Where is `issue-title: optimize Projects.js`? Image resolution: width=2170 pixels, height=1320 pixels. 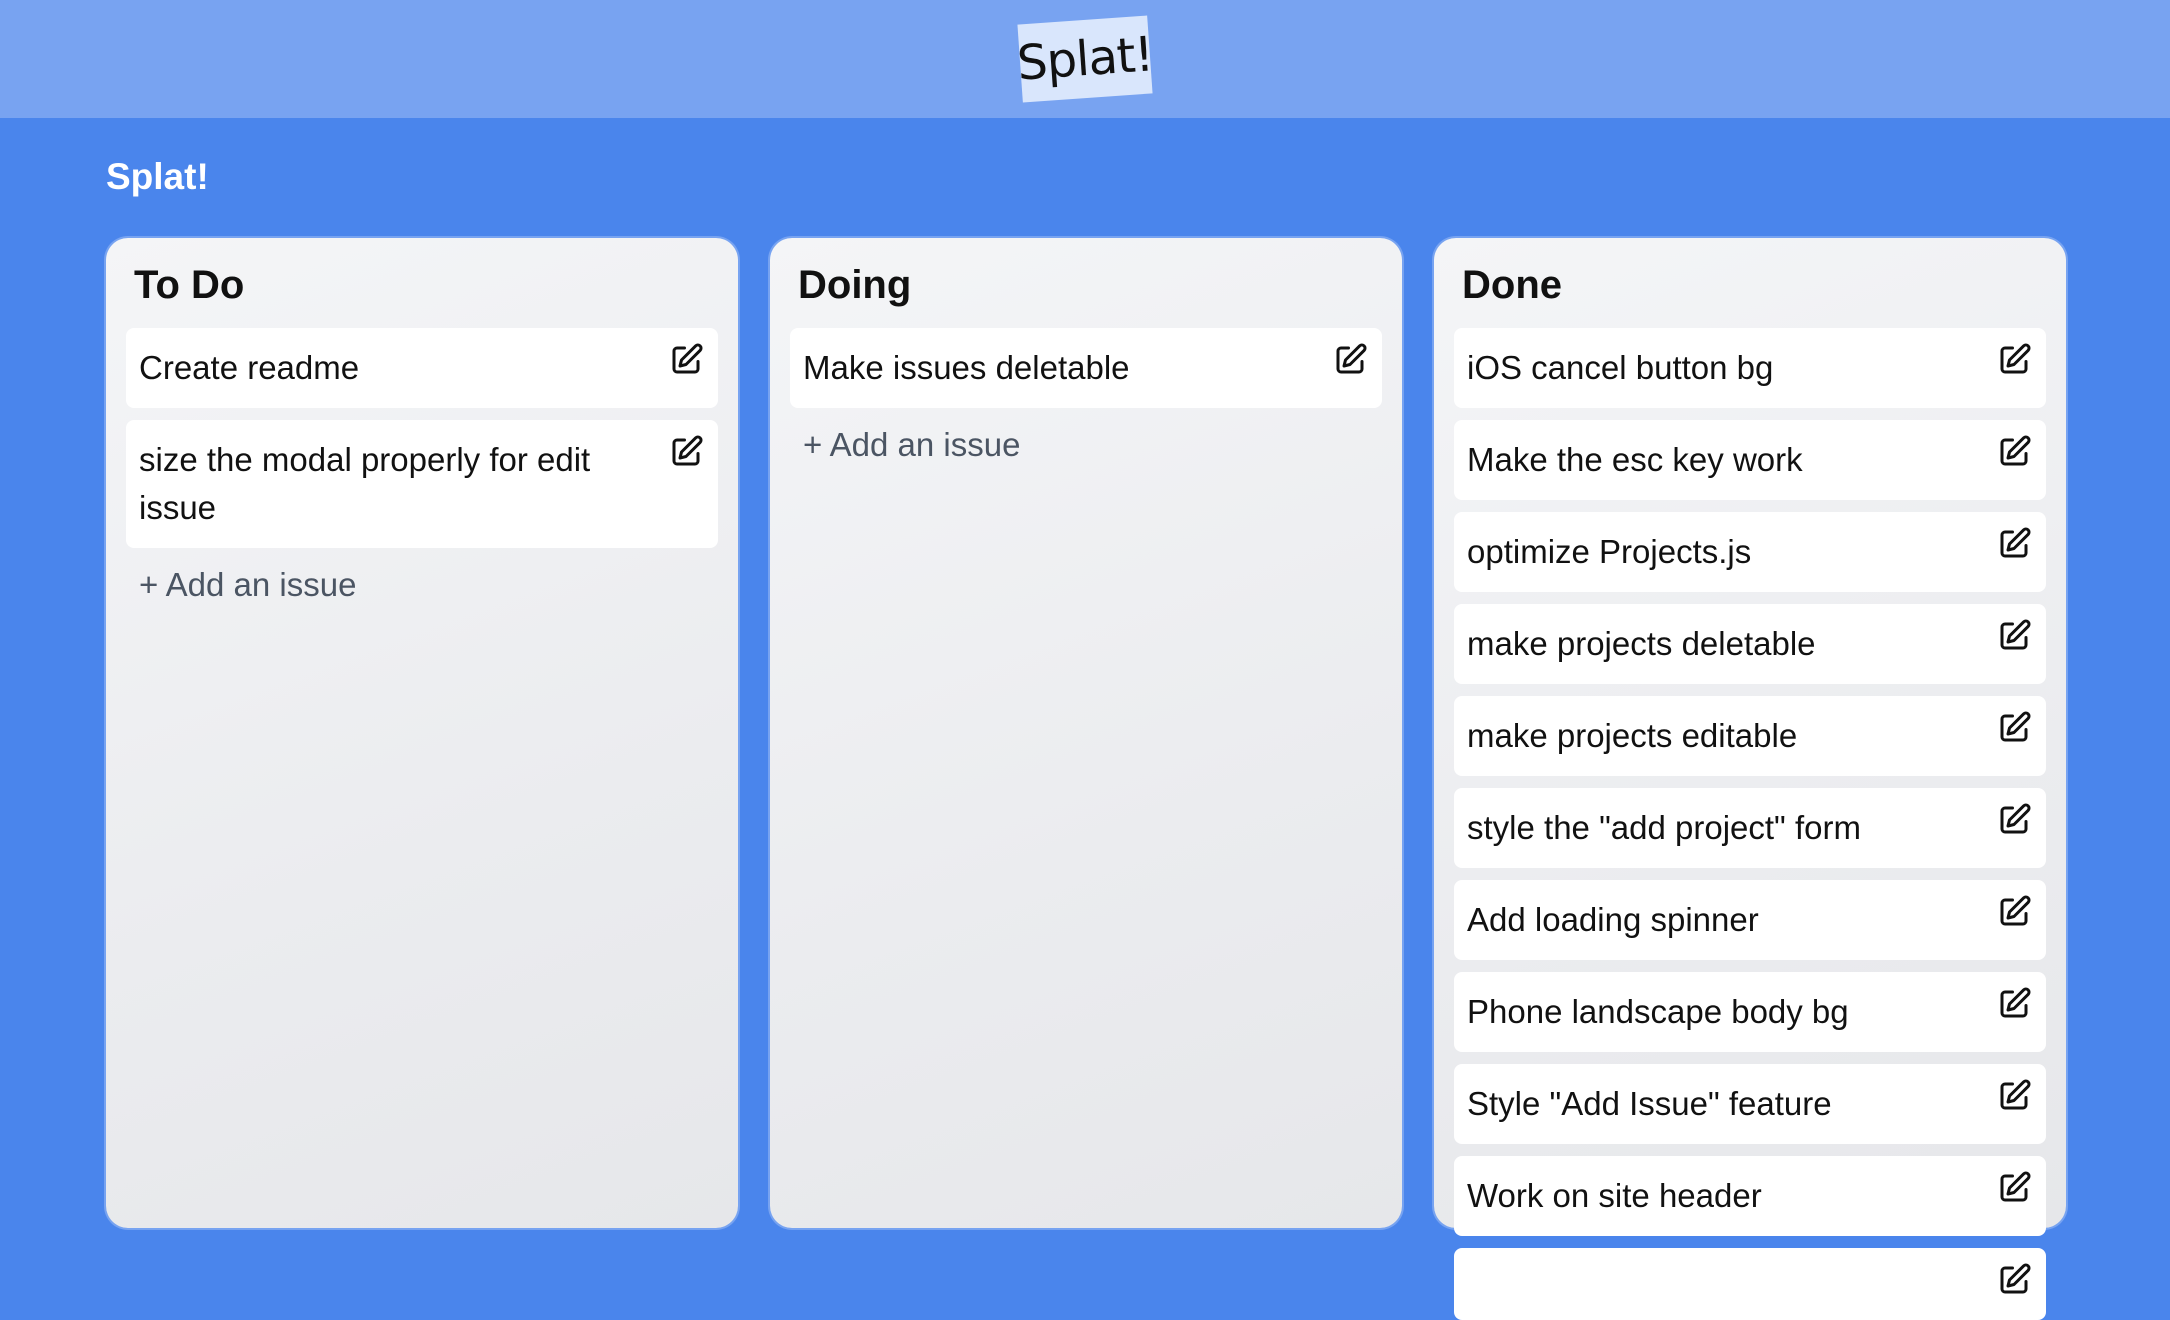 issue-title: optimize Projects.js is located at coordinates (1609, 551).